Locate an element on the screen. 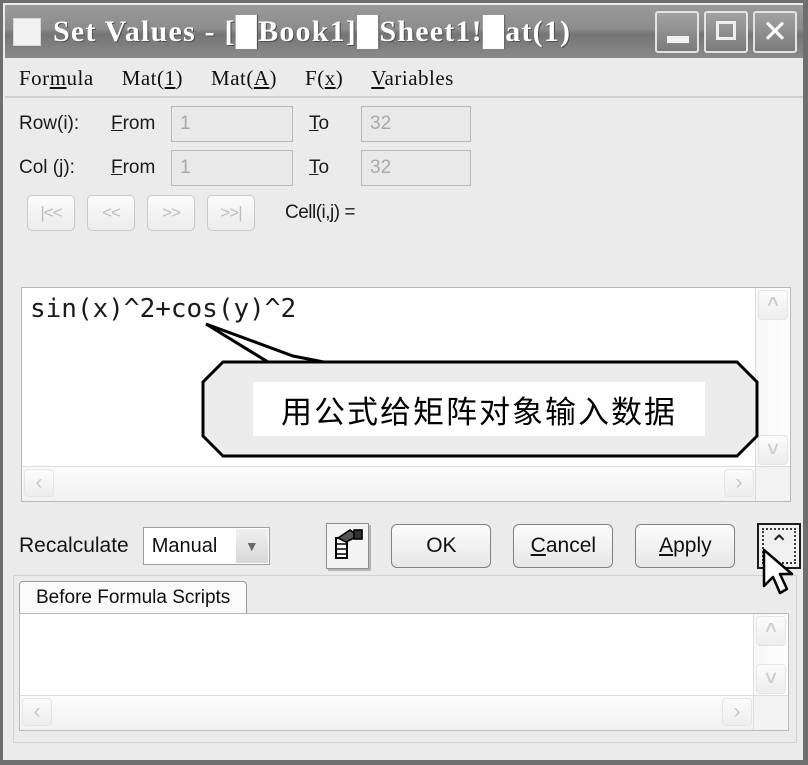 Image resolution: width=808 pixels, height=765 pixels. window-title: Set Values - [█Book1]█Sheet1!█at(1) is located at coordinates (312, 31).